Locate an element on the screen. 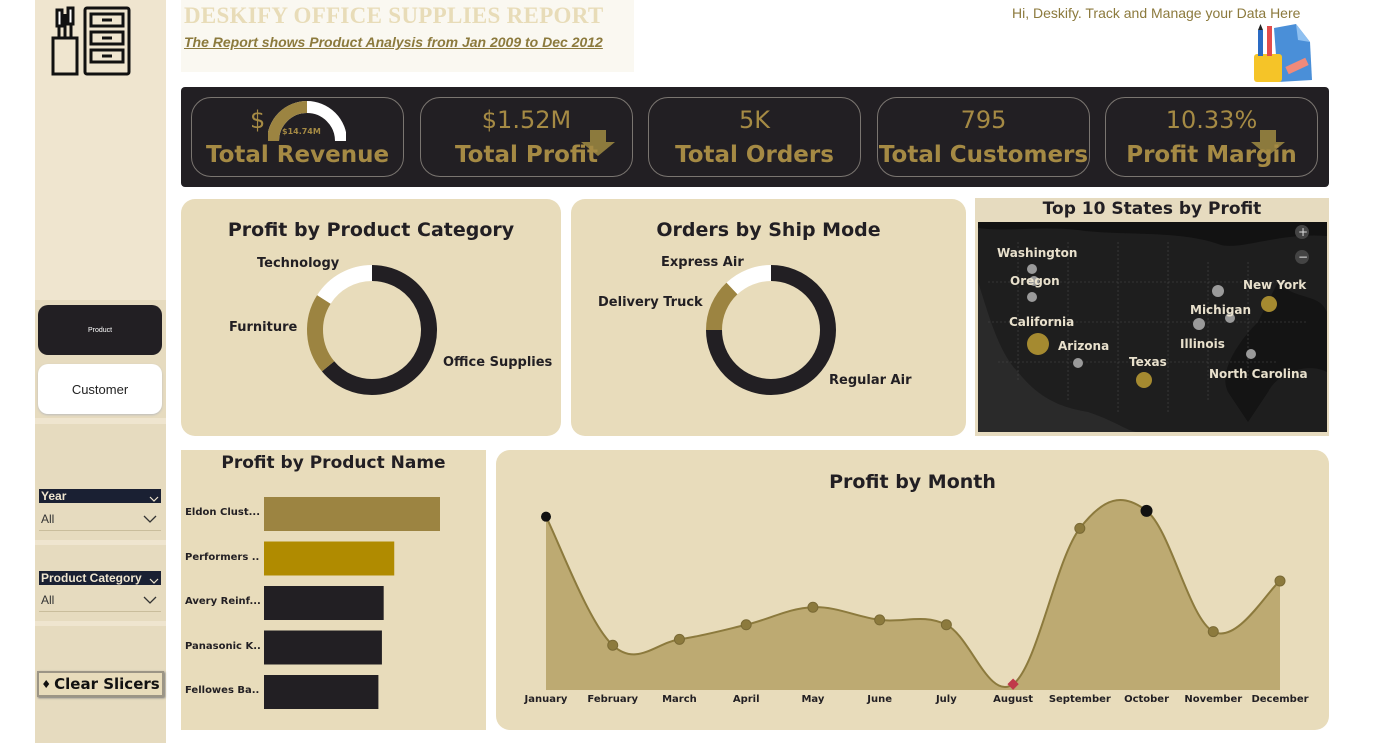 The image size is (1375, 743). map-label-michigan: Michigan is located at coordinates (1221, 310).